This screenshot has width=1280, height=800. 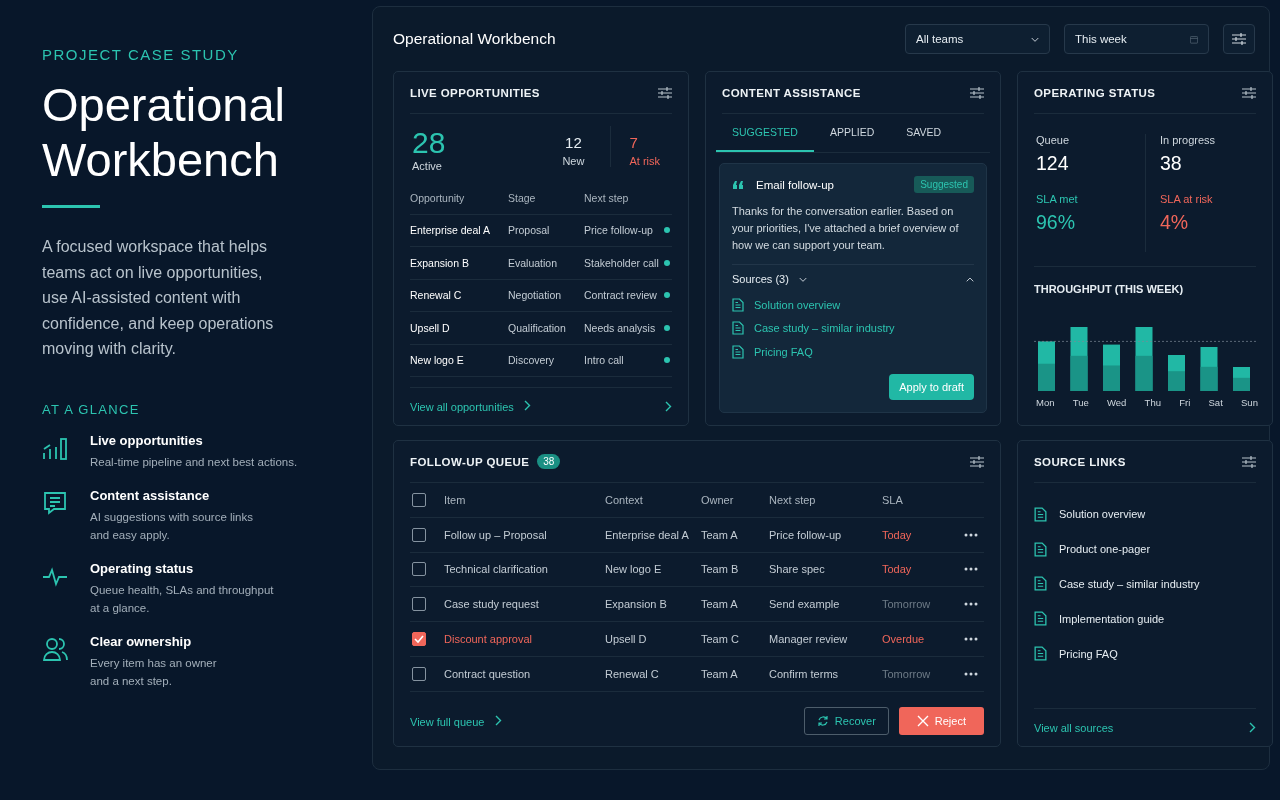 I want to click on table-cell-text: Team B, so click(x=720, y=569).